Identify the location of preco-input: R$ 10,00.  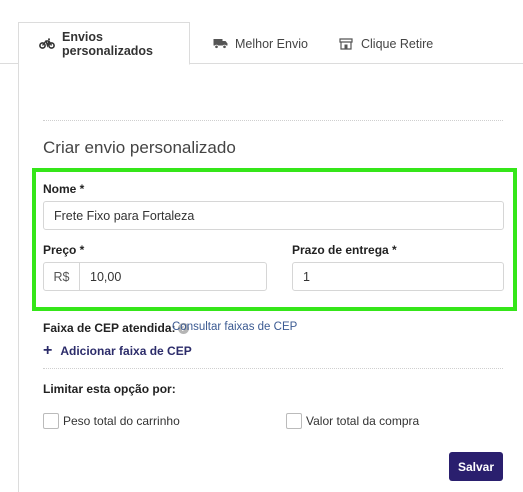
(155, 276).